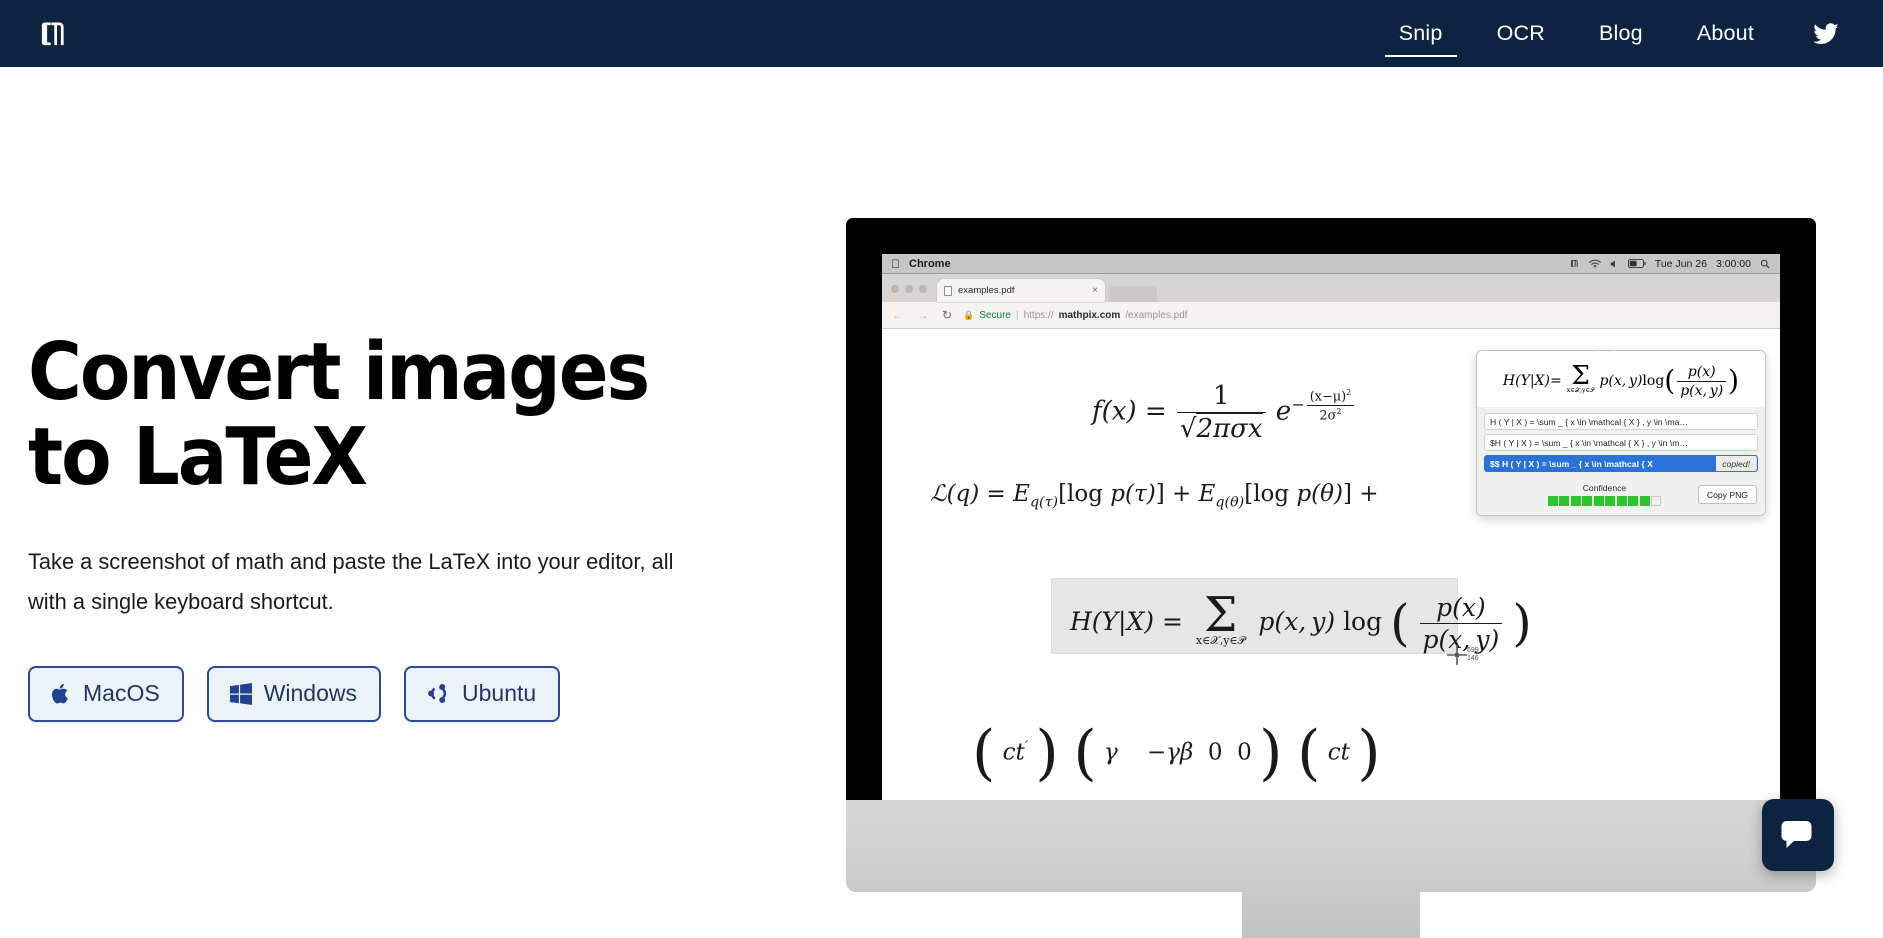 This screenshot has width=1883, height=938. What do you see at coordinates (895, 289) in the screenshot?
I see `close-window-button` at bounding box center [895, 289].